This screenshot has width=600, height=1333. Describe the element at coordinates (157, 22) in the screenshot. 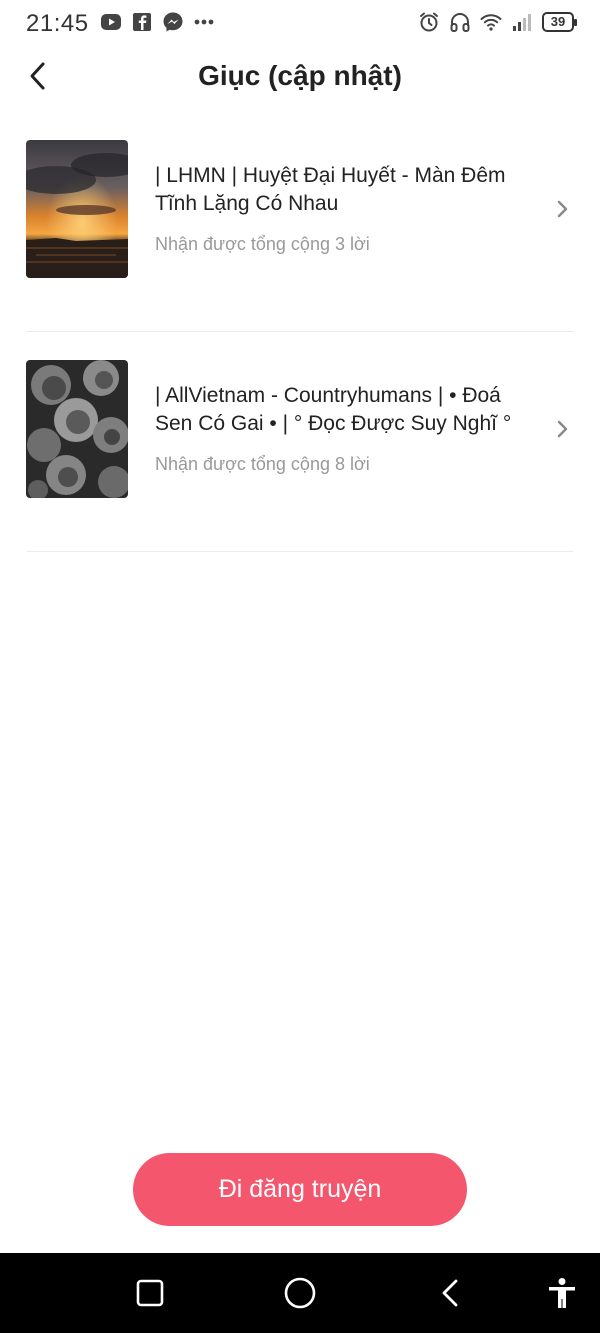

I see `status-notification-icons` at that location.